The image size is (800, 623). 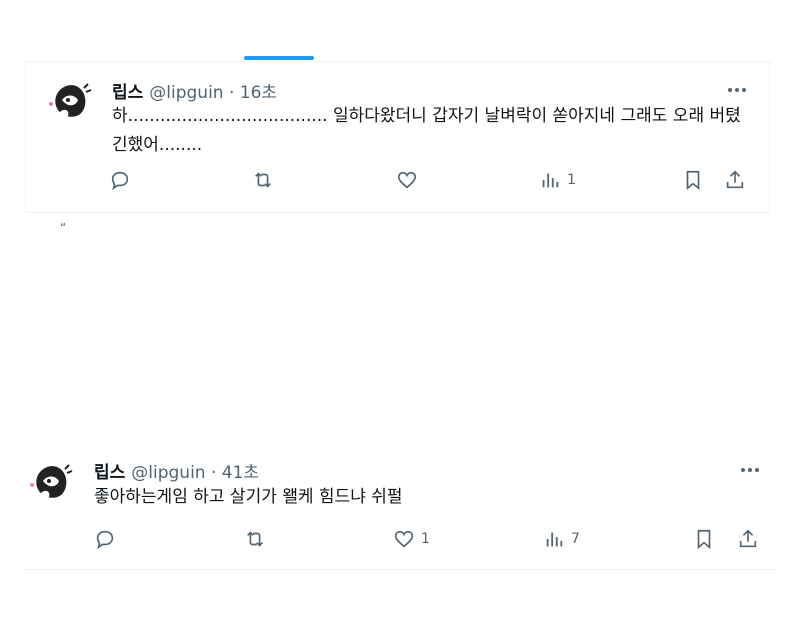 What do you see at coordinates (425, 539) in the screenshot?
I see `likes-count: 1` at bounding box center [425, 539].